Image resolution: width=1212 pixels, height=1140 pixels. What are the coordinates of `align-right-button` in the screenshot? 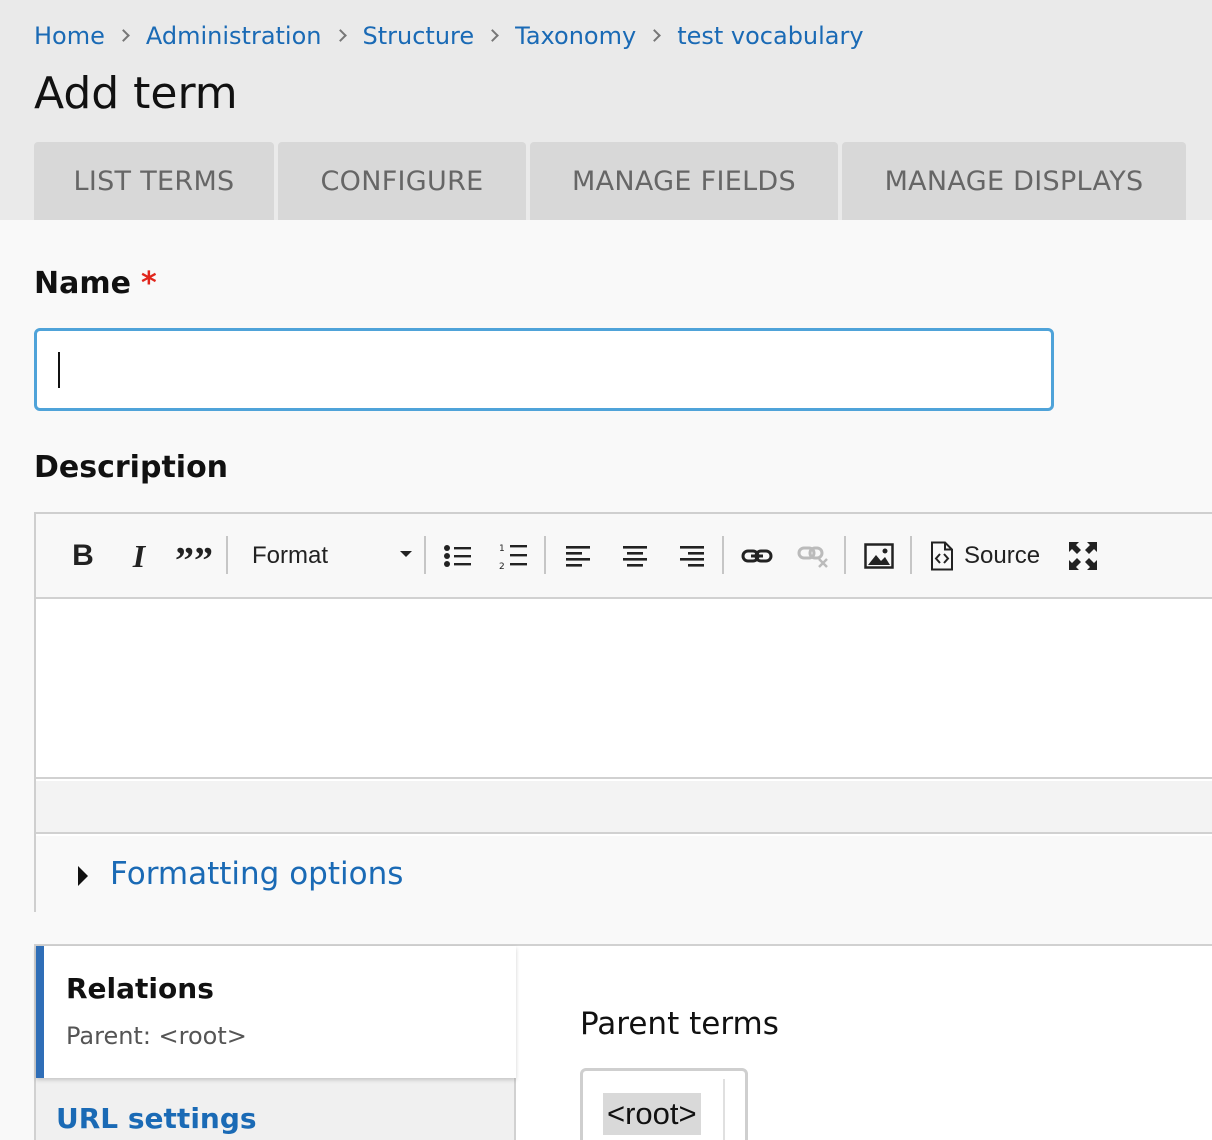 It's located at (691, 556).